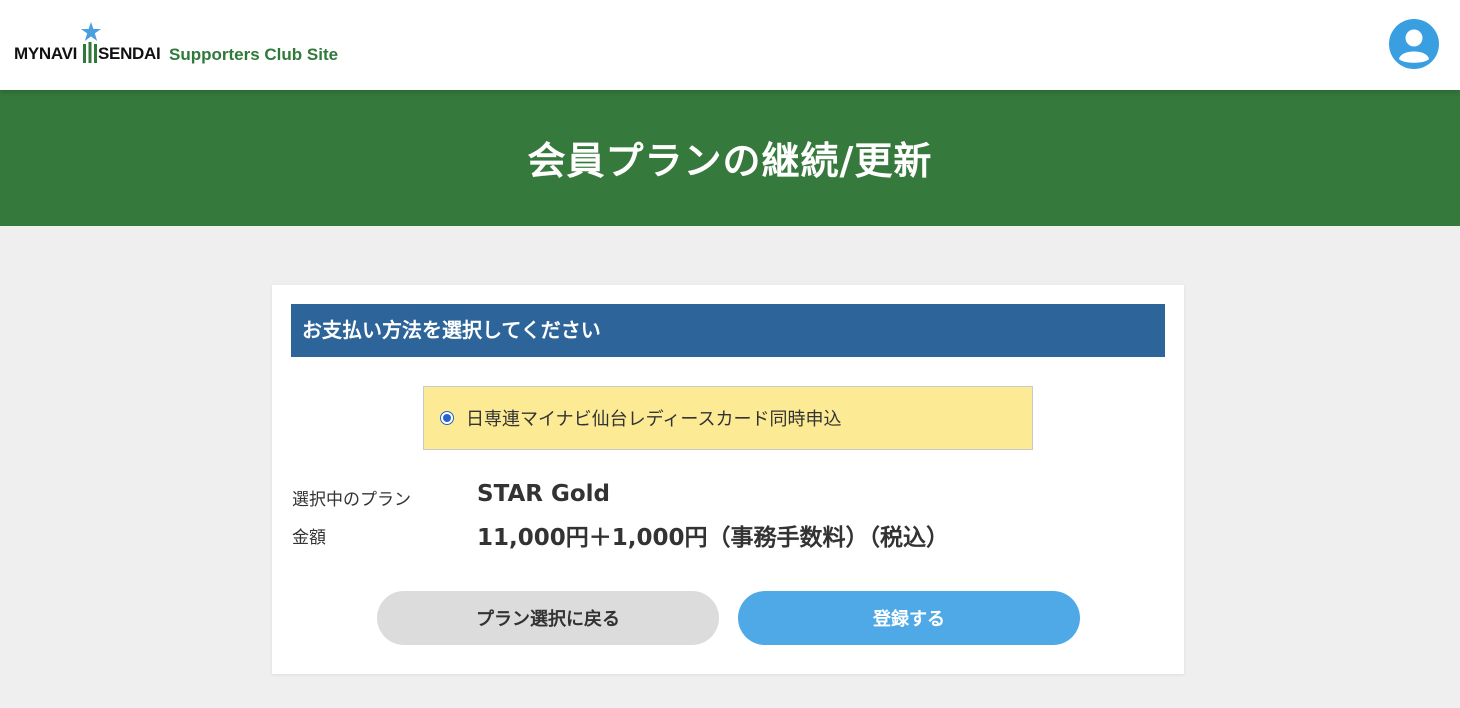 The height and width of the screenshot is (708, 1460). Describe the element at coordinates (544, 494) in the screenshot. I see `selected-plan-value: STAR Gold` at that location.